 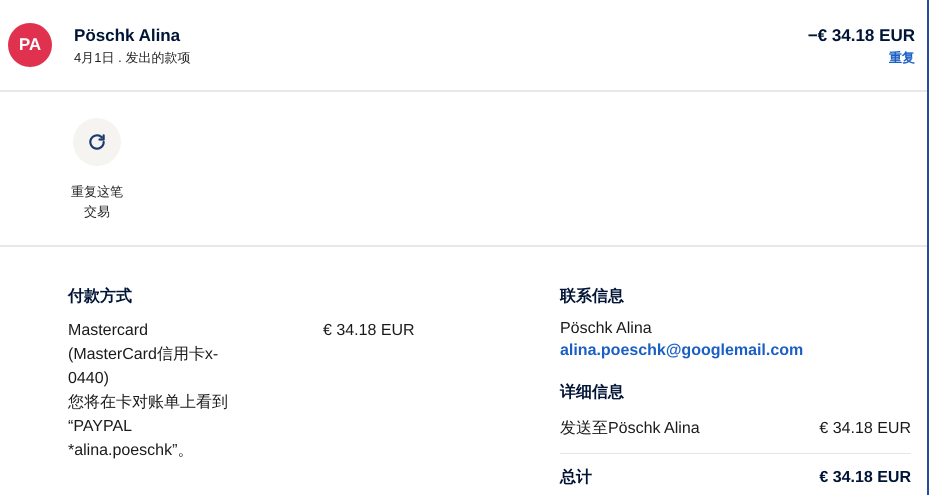 What do you see at coordinates (100, 296) in the screenshot?
I see `section-title: 付款方式` at bounding box center [100, 296].